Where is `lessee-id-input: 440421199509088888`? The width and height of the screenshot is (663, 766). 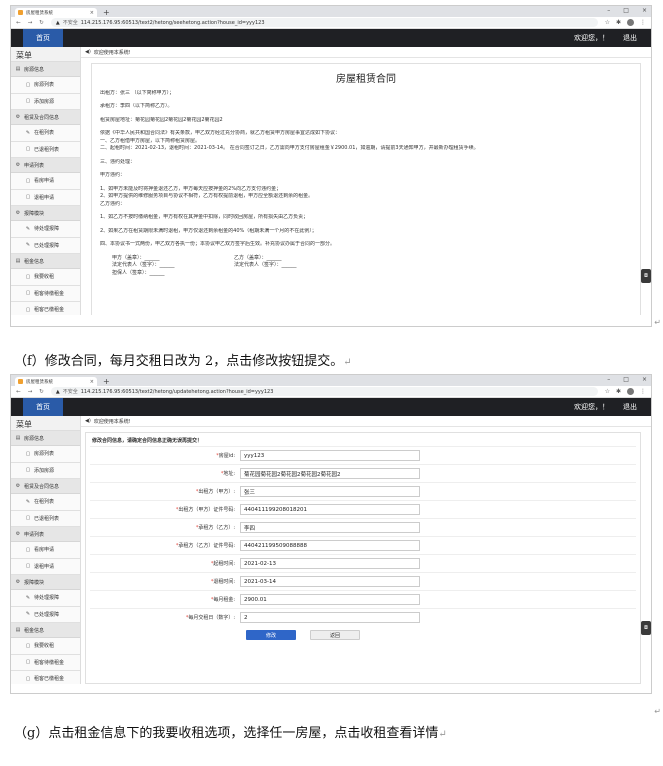
lessee-id-input: 440421199509088888 is located at coordinates (330, 545).